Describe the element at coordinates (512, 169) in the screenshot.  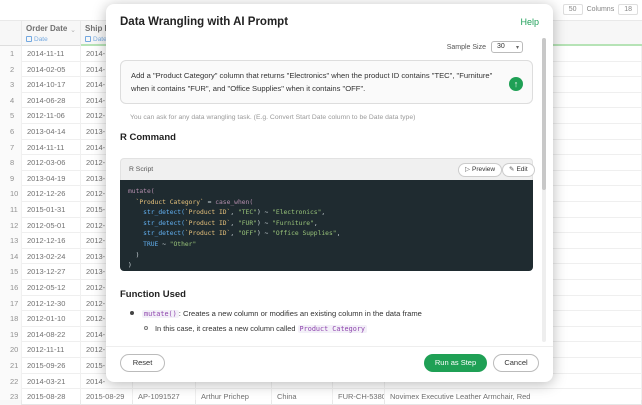
I see `edit-icon: ✎` at that location.